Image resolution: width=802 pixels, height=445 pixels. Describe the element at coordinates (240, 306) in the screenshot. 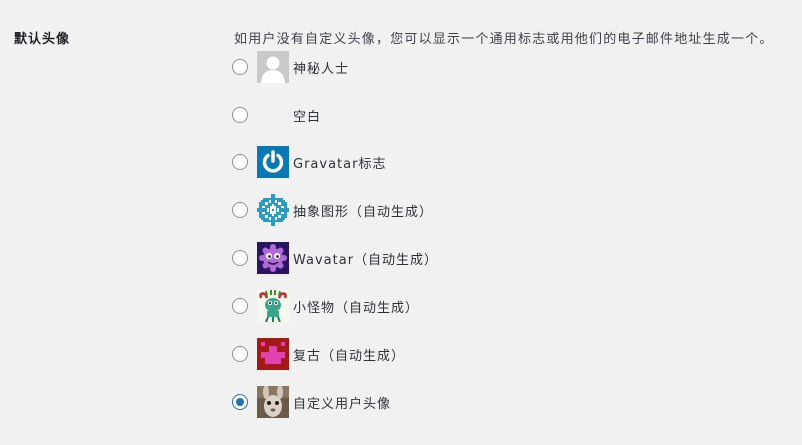

I see `radio-monsterid` at that location.